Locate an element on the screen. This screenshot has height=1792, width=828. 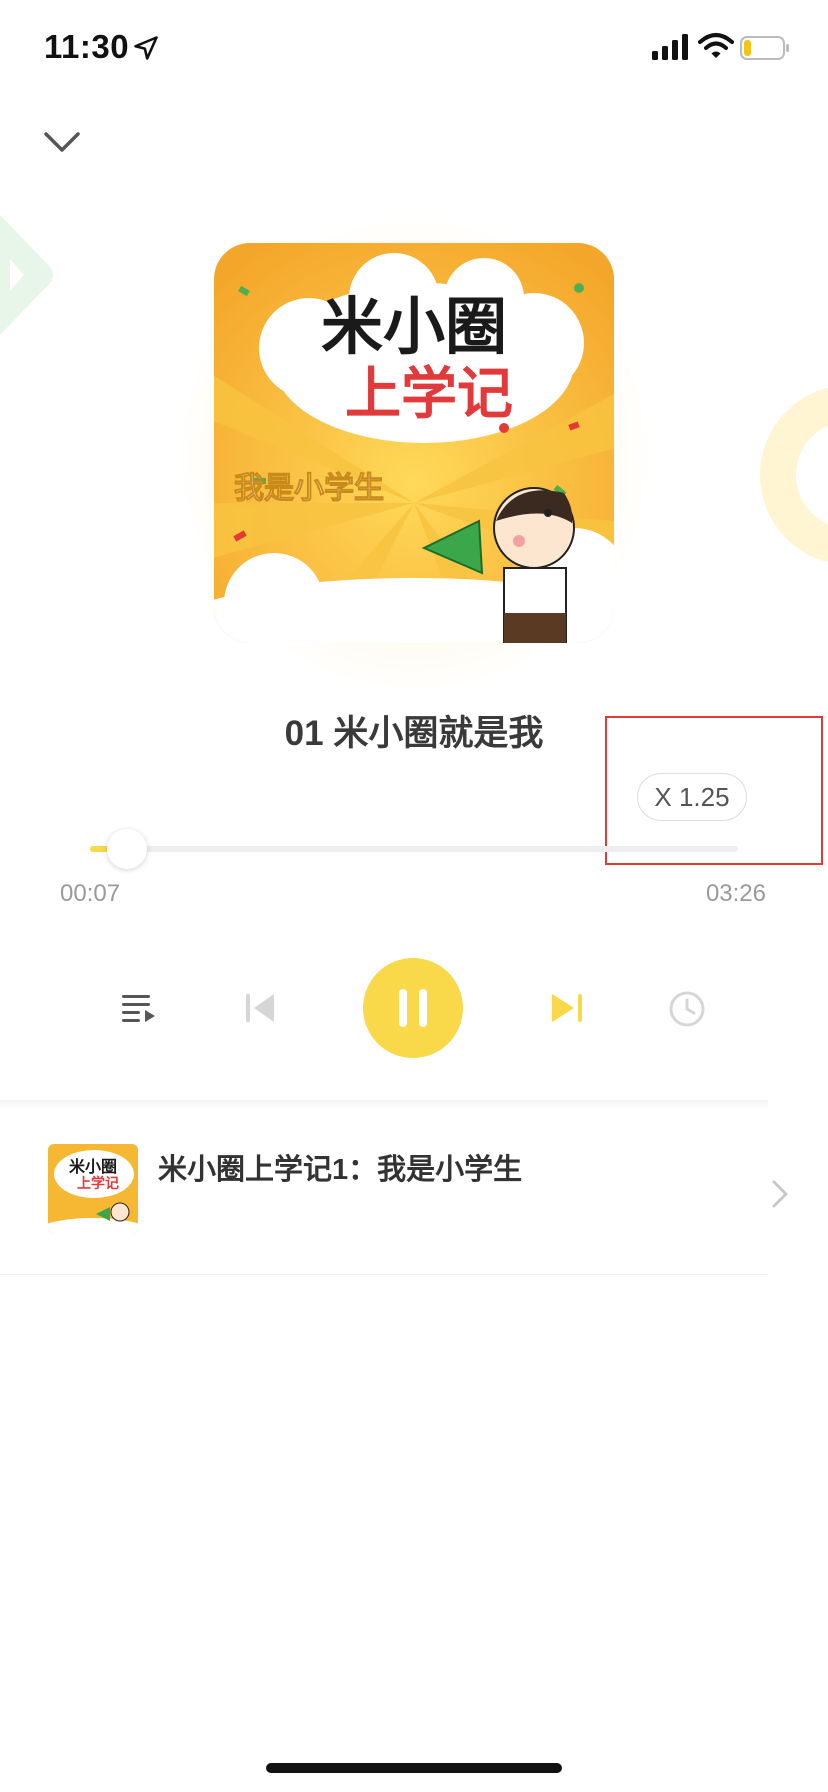
svg-text: 米小圈 is located at coordinates (93, 1166).